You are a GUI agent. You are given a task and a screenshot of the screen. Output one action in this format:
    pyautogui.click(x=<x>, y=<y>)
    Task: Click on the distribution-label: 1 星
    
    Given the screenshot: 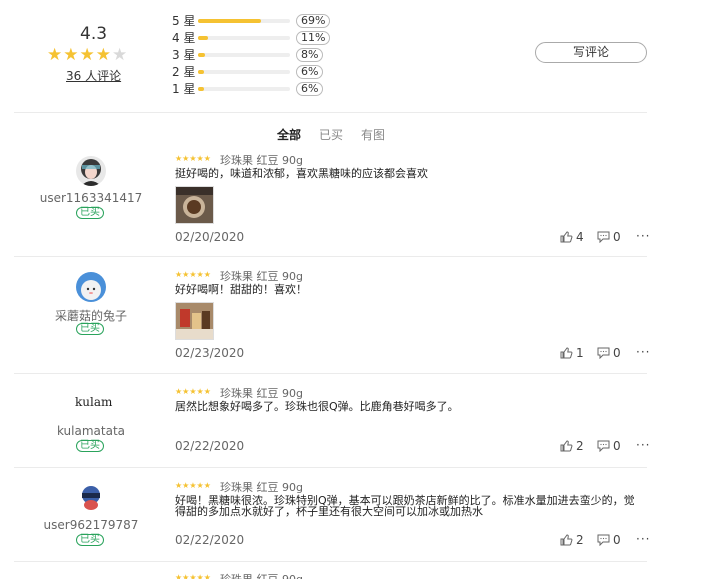 What is the action you would take?
    pyautogui.click(x=184, y=89)
    